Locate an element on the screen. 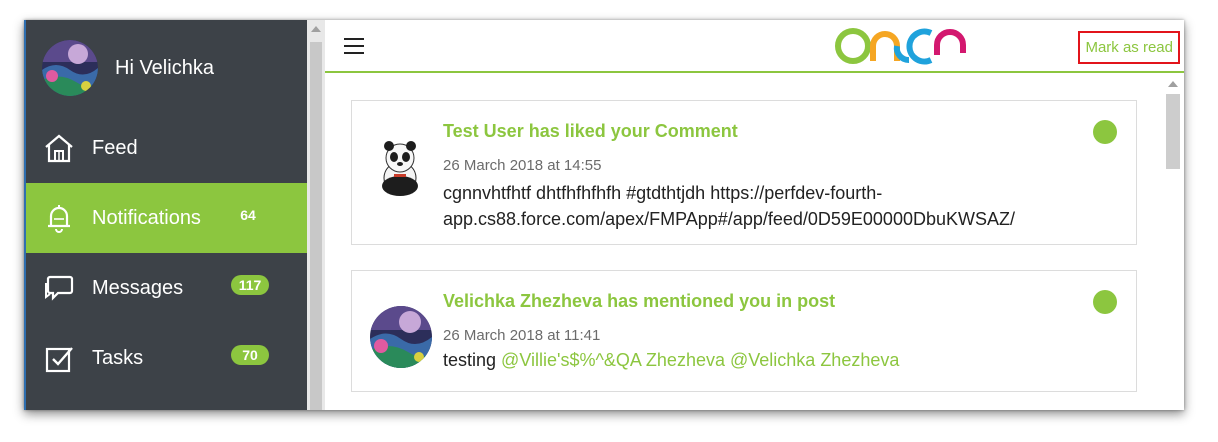 This screenshot has height=442, width=1218. notifications-count-badge: 64 is located at coordinates (248, 215).